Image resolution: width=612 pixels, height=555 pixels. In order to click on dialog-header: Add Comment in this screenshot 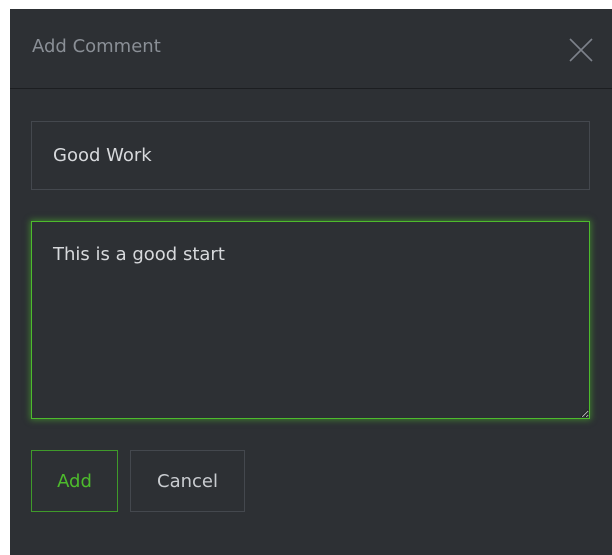, I will do `click(311, 49)`.